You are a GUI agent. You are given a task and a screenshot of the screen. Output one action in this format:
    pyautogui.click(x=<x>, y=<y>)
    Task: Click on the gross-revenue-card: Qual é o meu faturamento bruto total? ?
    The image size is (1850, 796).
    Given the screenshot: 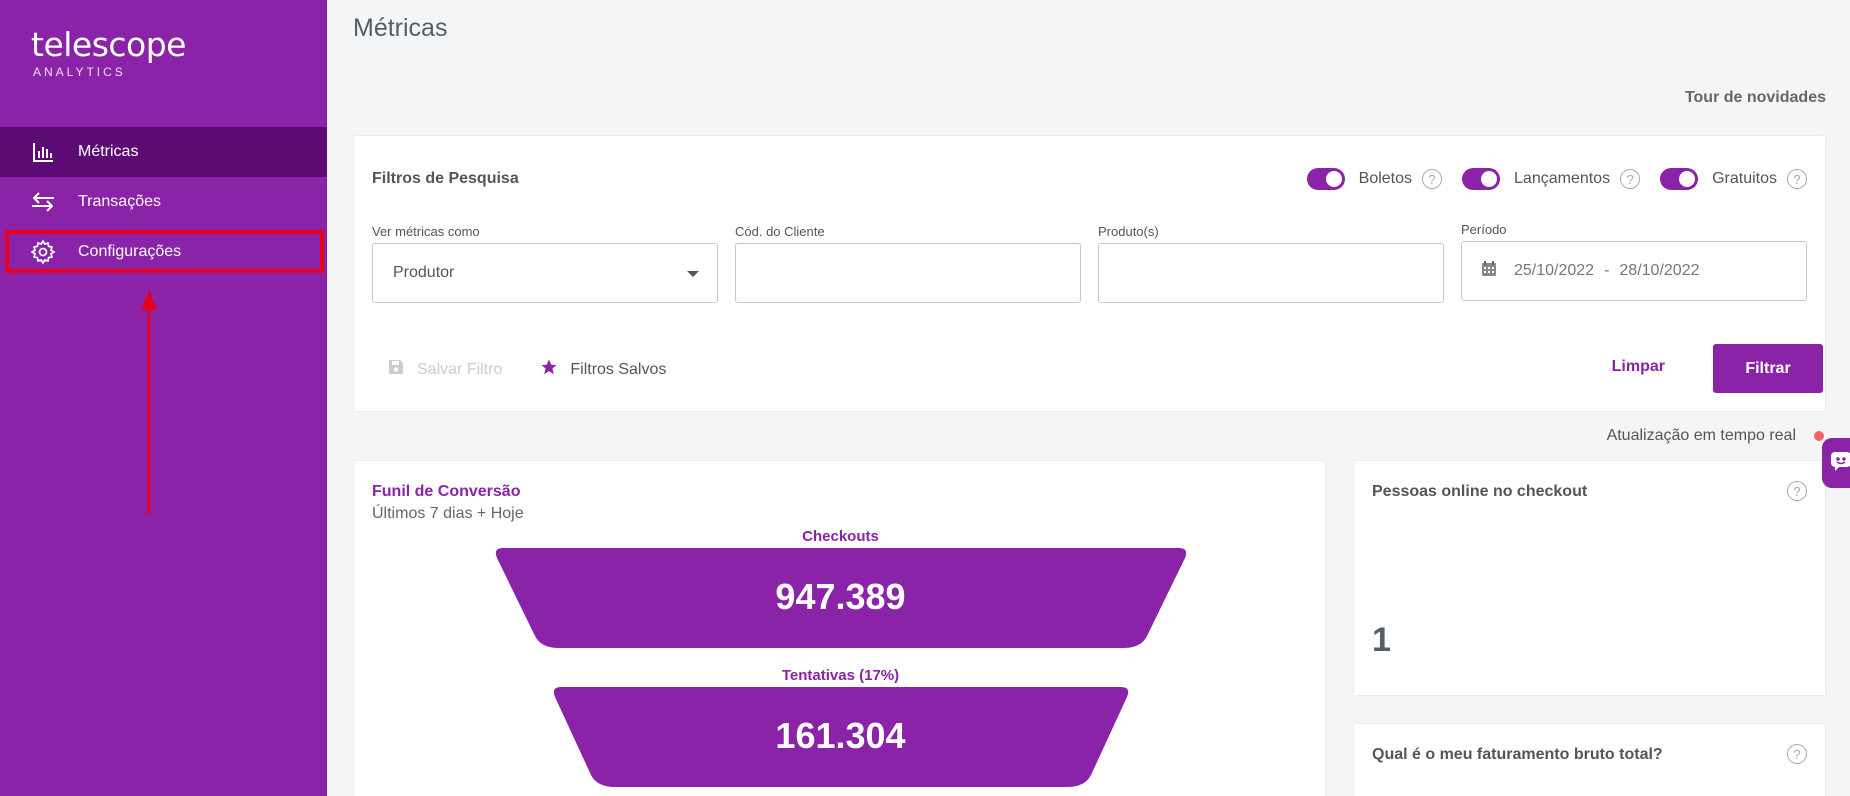 What is the action you would take?
    pyautogui.click(x=1589, y=759)
    